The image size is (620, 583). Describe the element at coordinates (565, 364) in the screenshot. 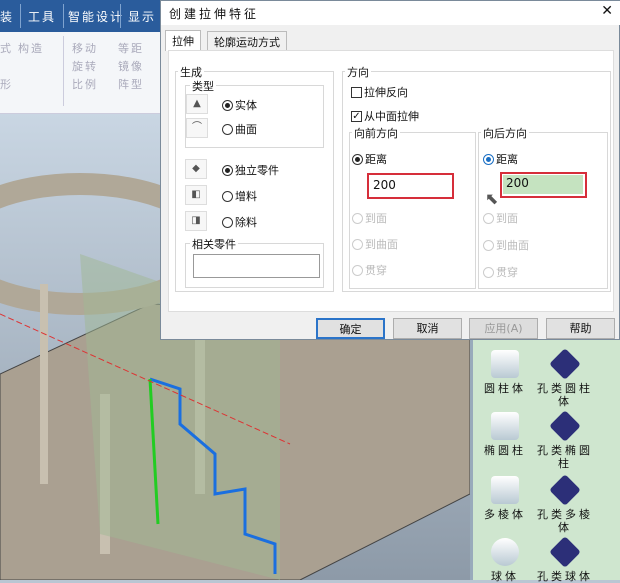

I see `hole-cylinder-icon` at that location.